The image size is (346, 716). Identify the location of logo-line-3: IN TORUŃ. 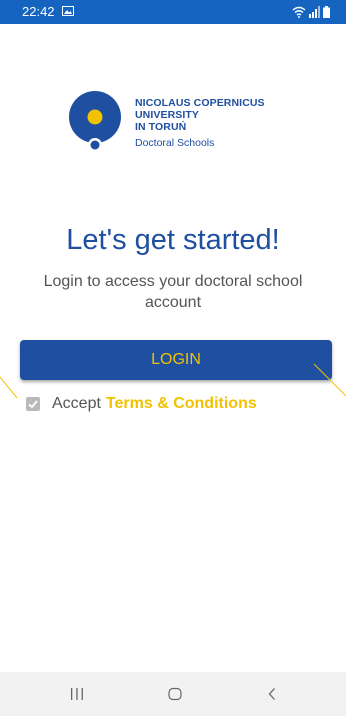
(161, 127).